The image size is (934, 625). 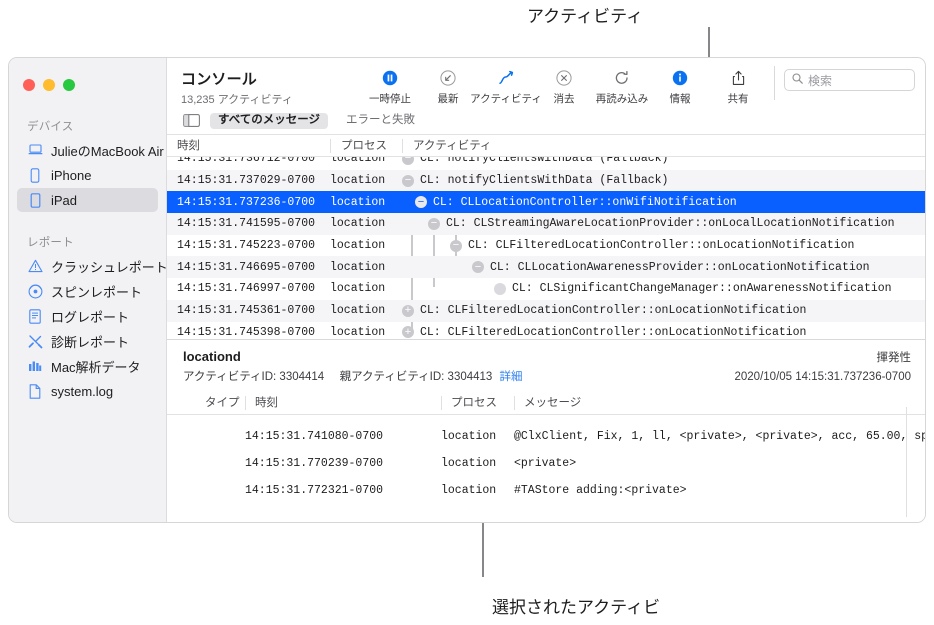 What do you see at coordinates (622, 87) in the screenshot?
I see `reload-button: 再読み込み` at bounding box center [622, 87].